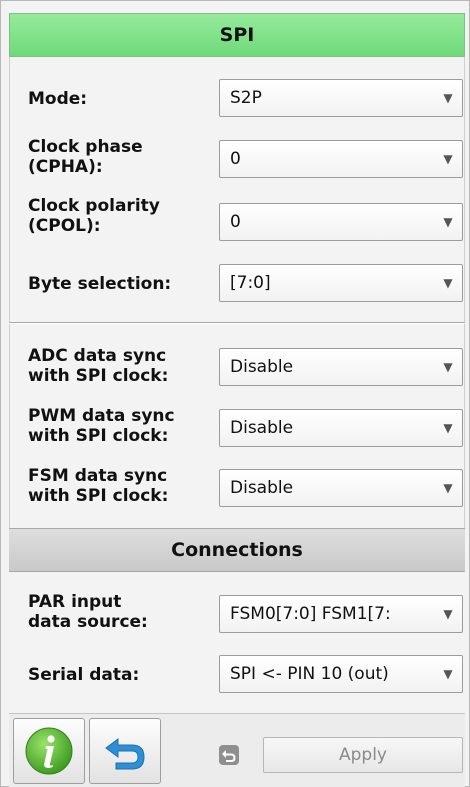 The height and width of the screenshot is (787, 470). Describe the element at coordinates (237, 323) in the screenshot. I see `section-divider` at that location.